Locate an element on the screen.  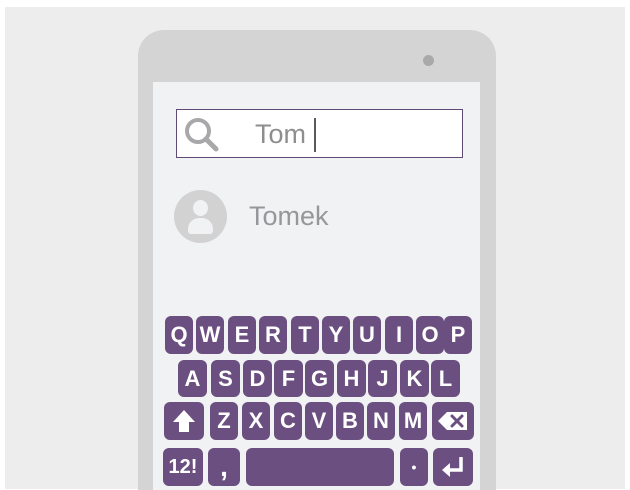
backspace-icon is located at coordinates (452, 421).